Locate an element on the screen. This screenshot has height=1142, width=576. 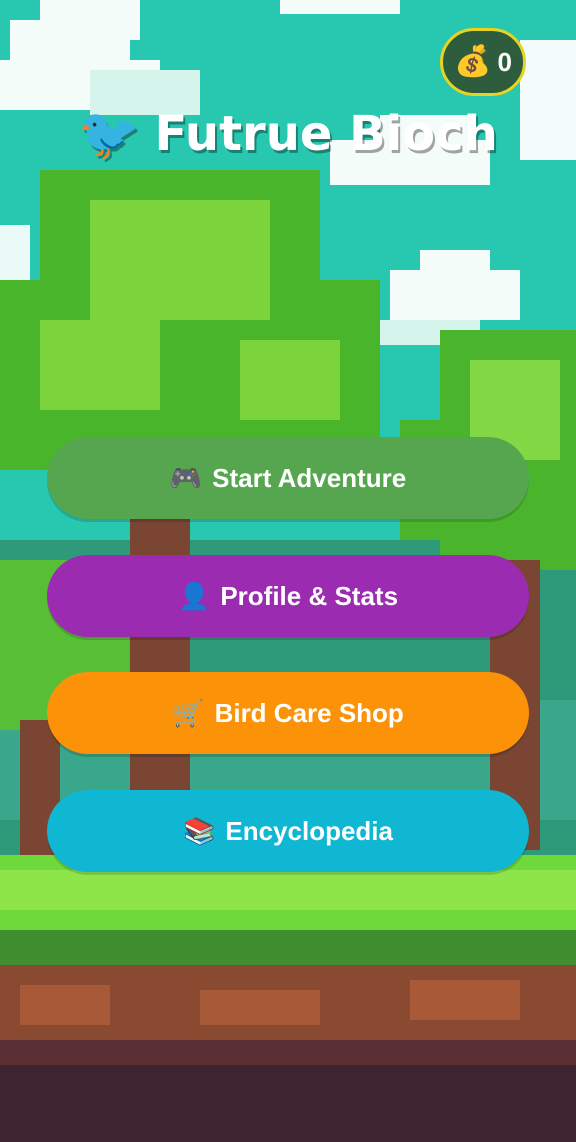
profile-stats-label: Profile & Stats is located at coordinates (309, 595).